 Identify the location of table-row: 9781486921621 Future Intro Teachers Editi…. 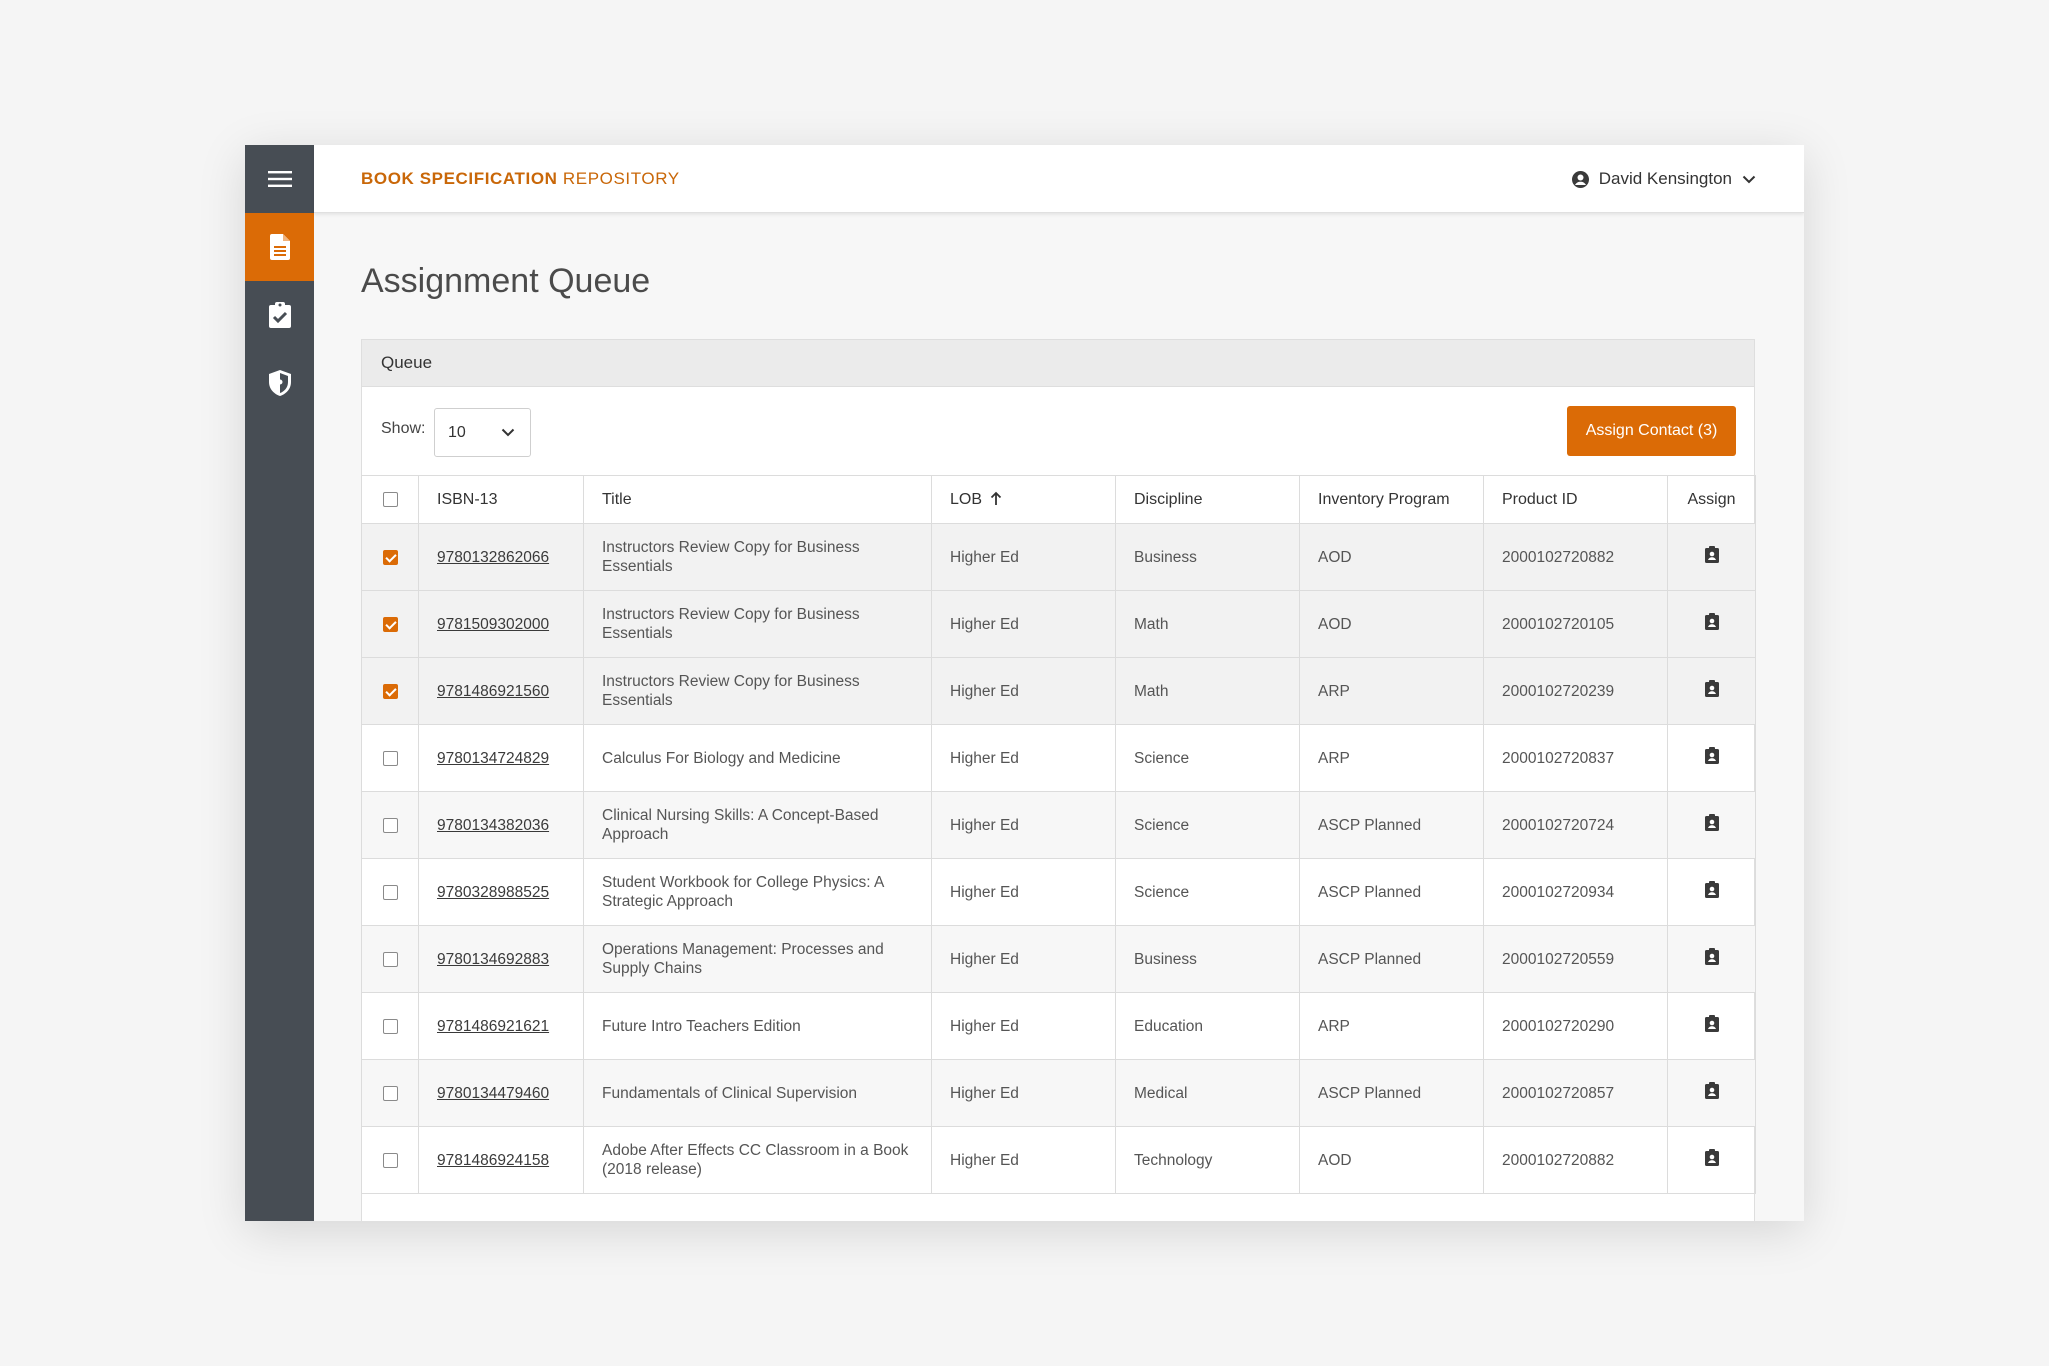
(1058, 1026).